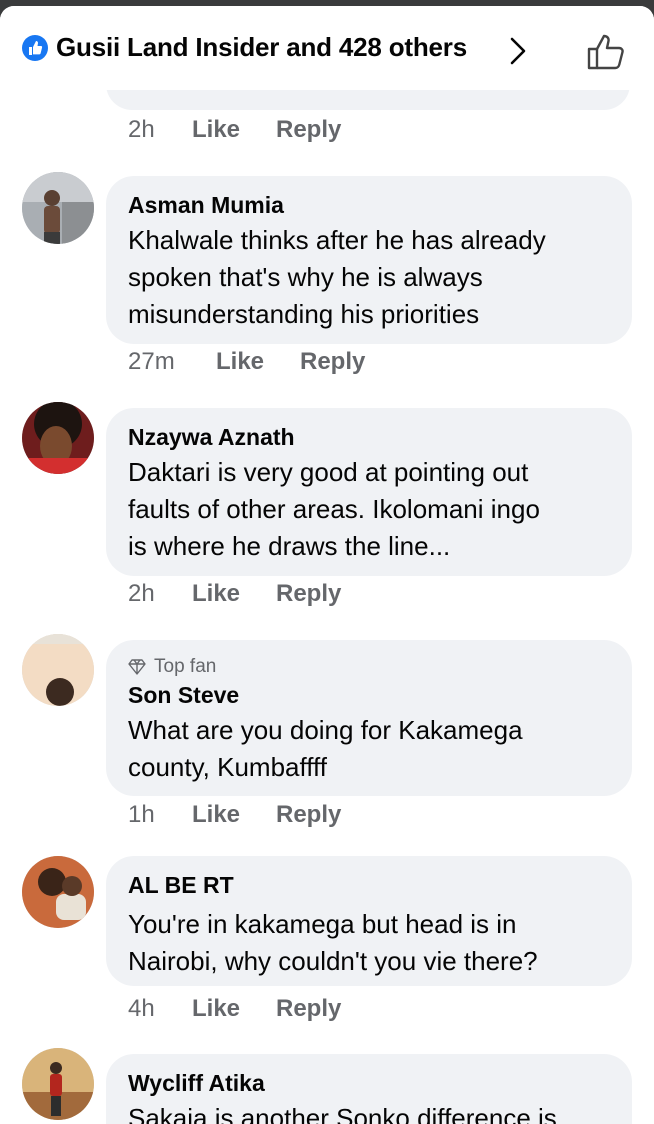 The image size is (654, 1124). Describe the element at coordinates (261, 47) in the screenshot. I see `reactions-summary: Gusii Land Insider and 428 others` at that location.